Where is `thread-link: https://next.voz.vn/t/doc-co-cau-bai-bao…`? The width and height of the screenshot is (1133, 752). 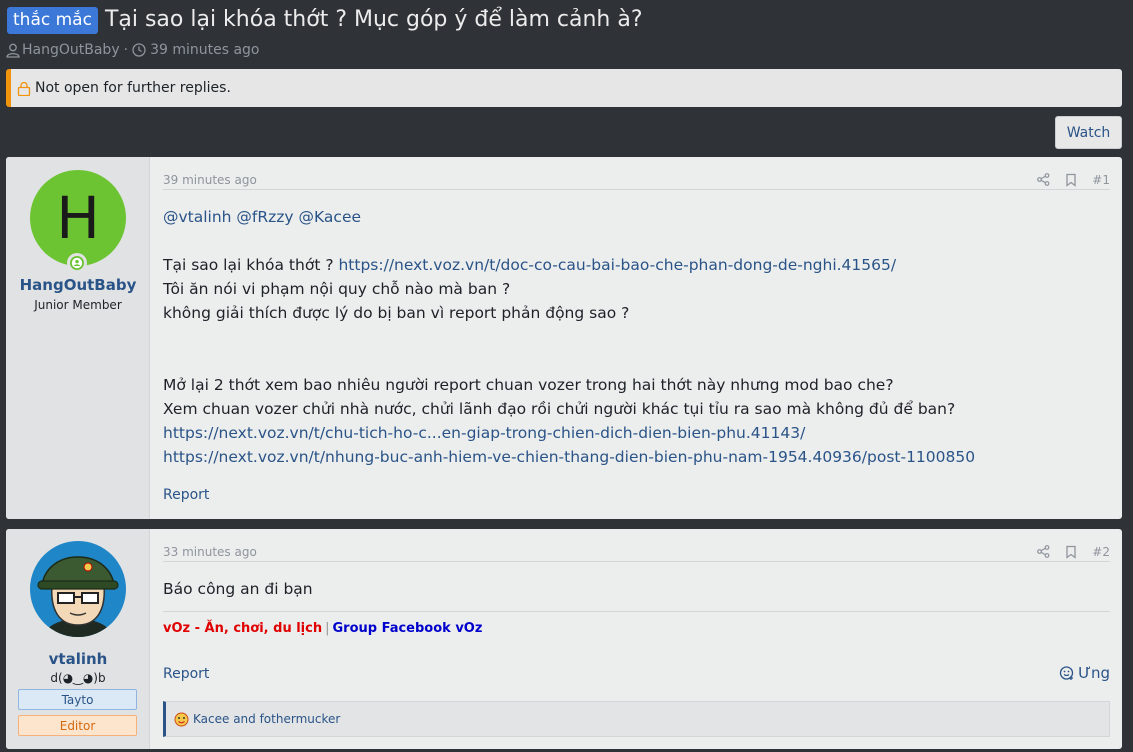
thread-link: https://next.voz.vn/t/doc-co-cau-bai-bao… is located at coordinates (617, 265).